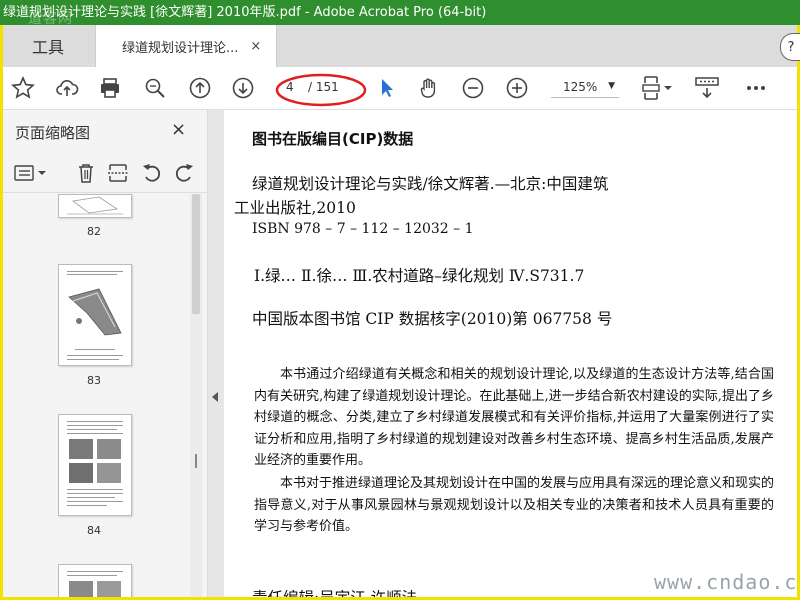 The width and height of the screenshot is (800, 600). I want to click on zoom-search-icon, so click(155, 88).